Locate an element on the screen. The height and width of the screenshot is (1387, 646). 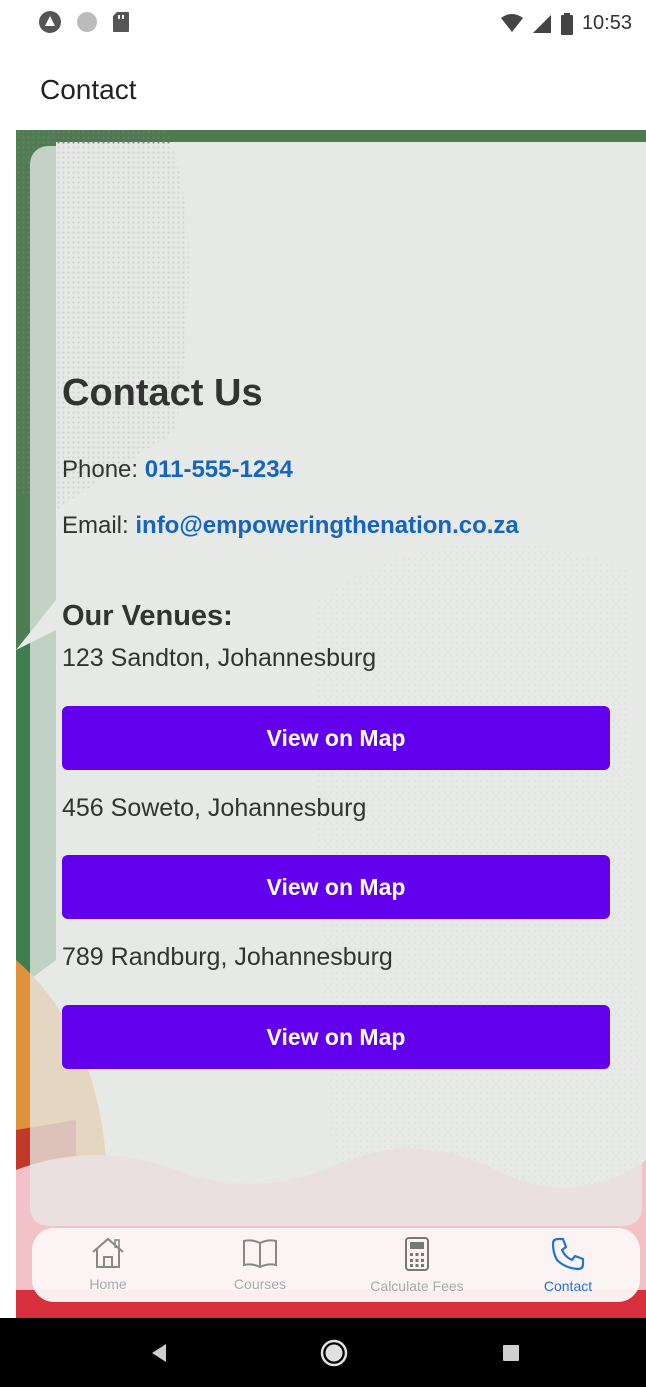
venue-address: 456 Soweto, Johannesburg is located at coordinates (214, 808).